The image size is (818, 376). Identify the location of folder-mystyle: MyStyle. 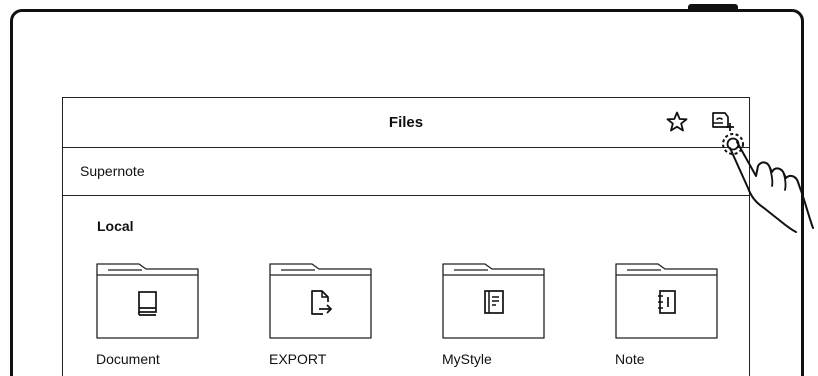
(497, 316).